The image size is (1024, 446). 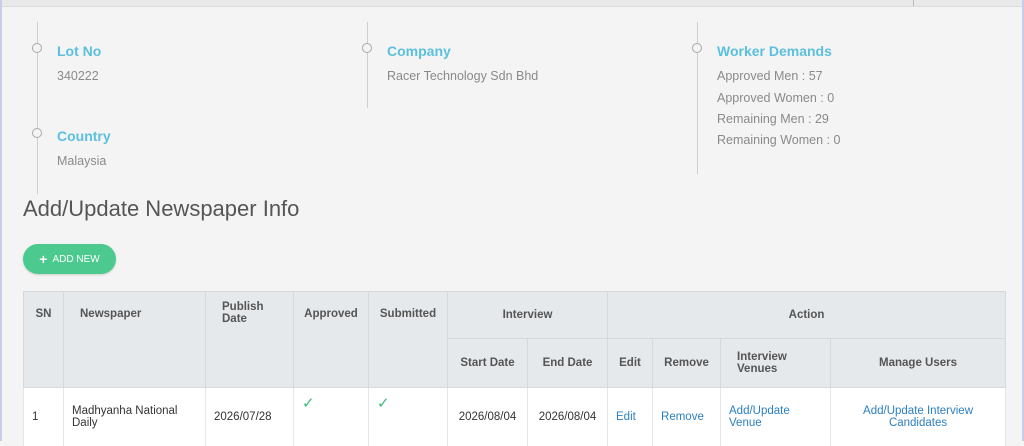 What do you see at coordinates (630, 363) in the screenshot?
I see `header-edit: Edit` at bounding box center [630, 363].